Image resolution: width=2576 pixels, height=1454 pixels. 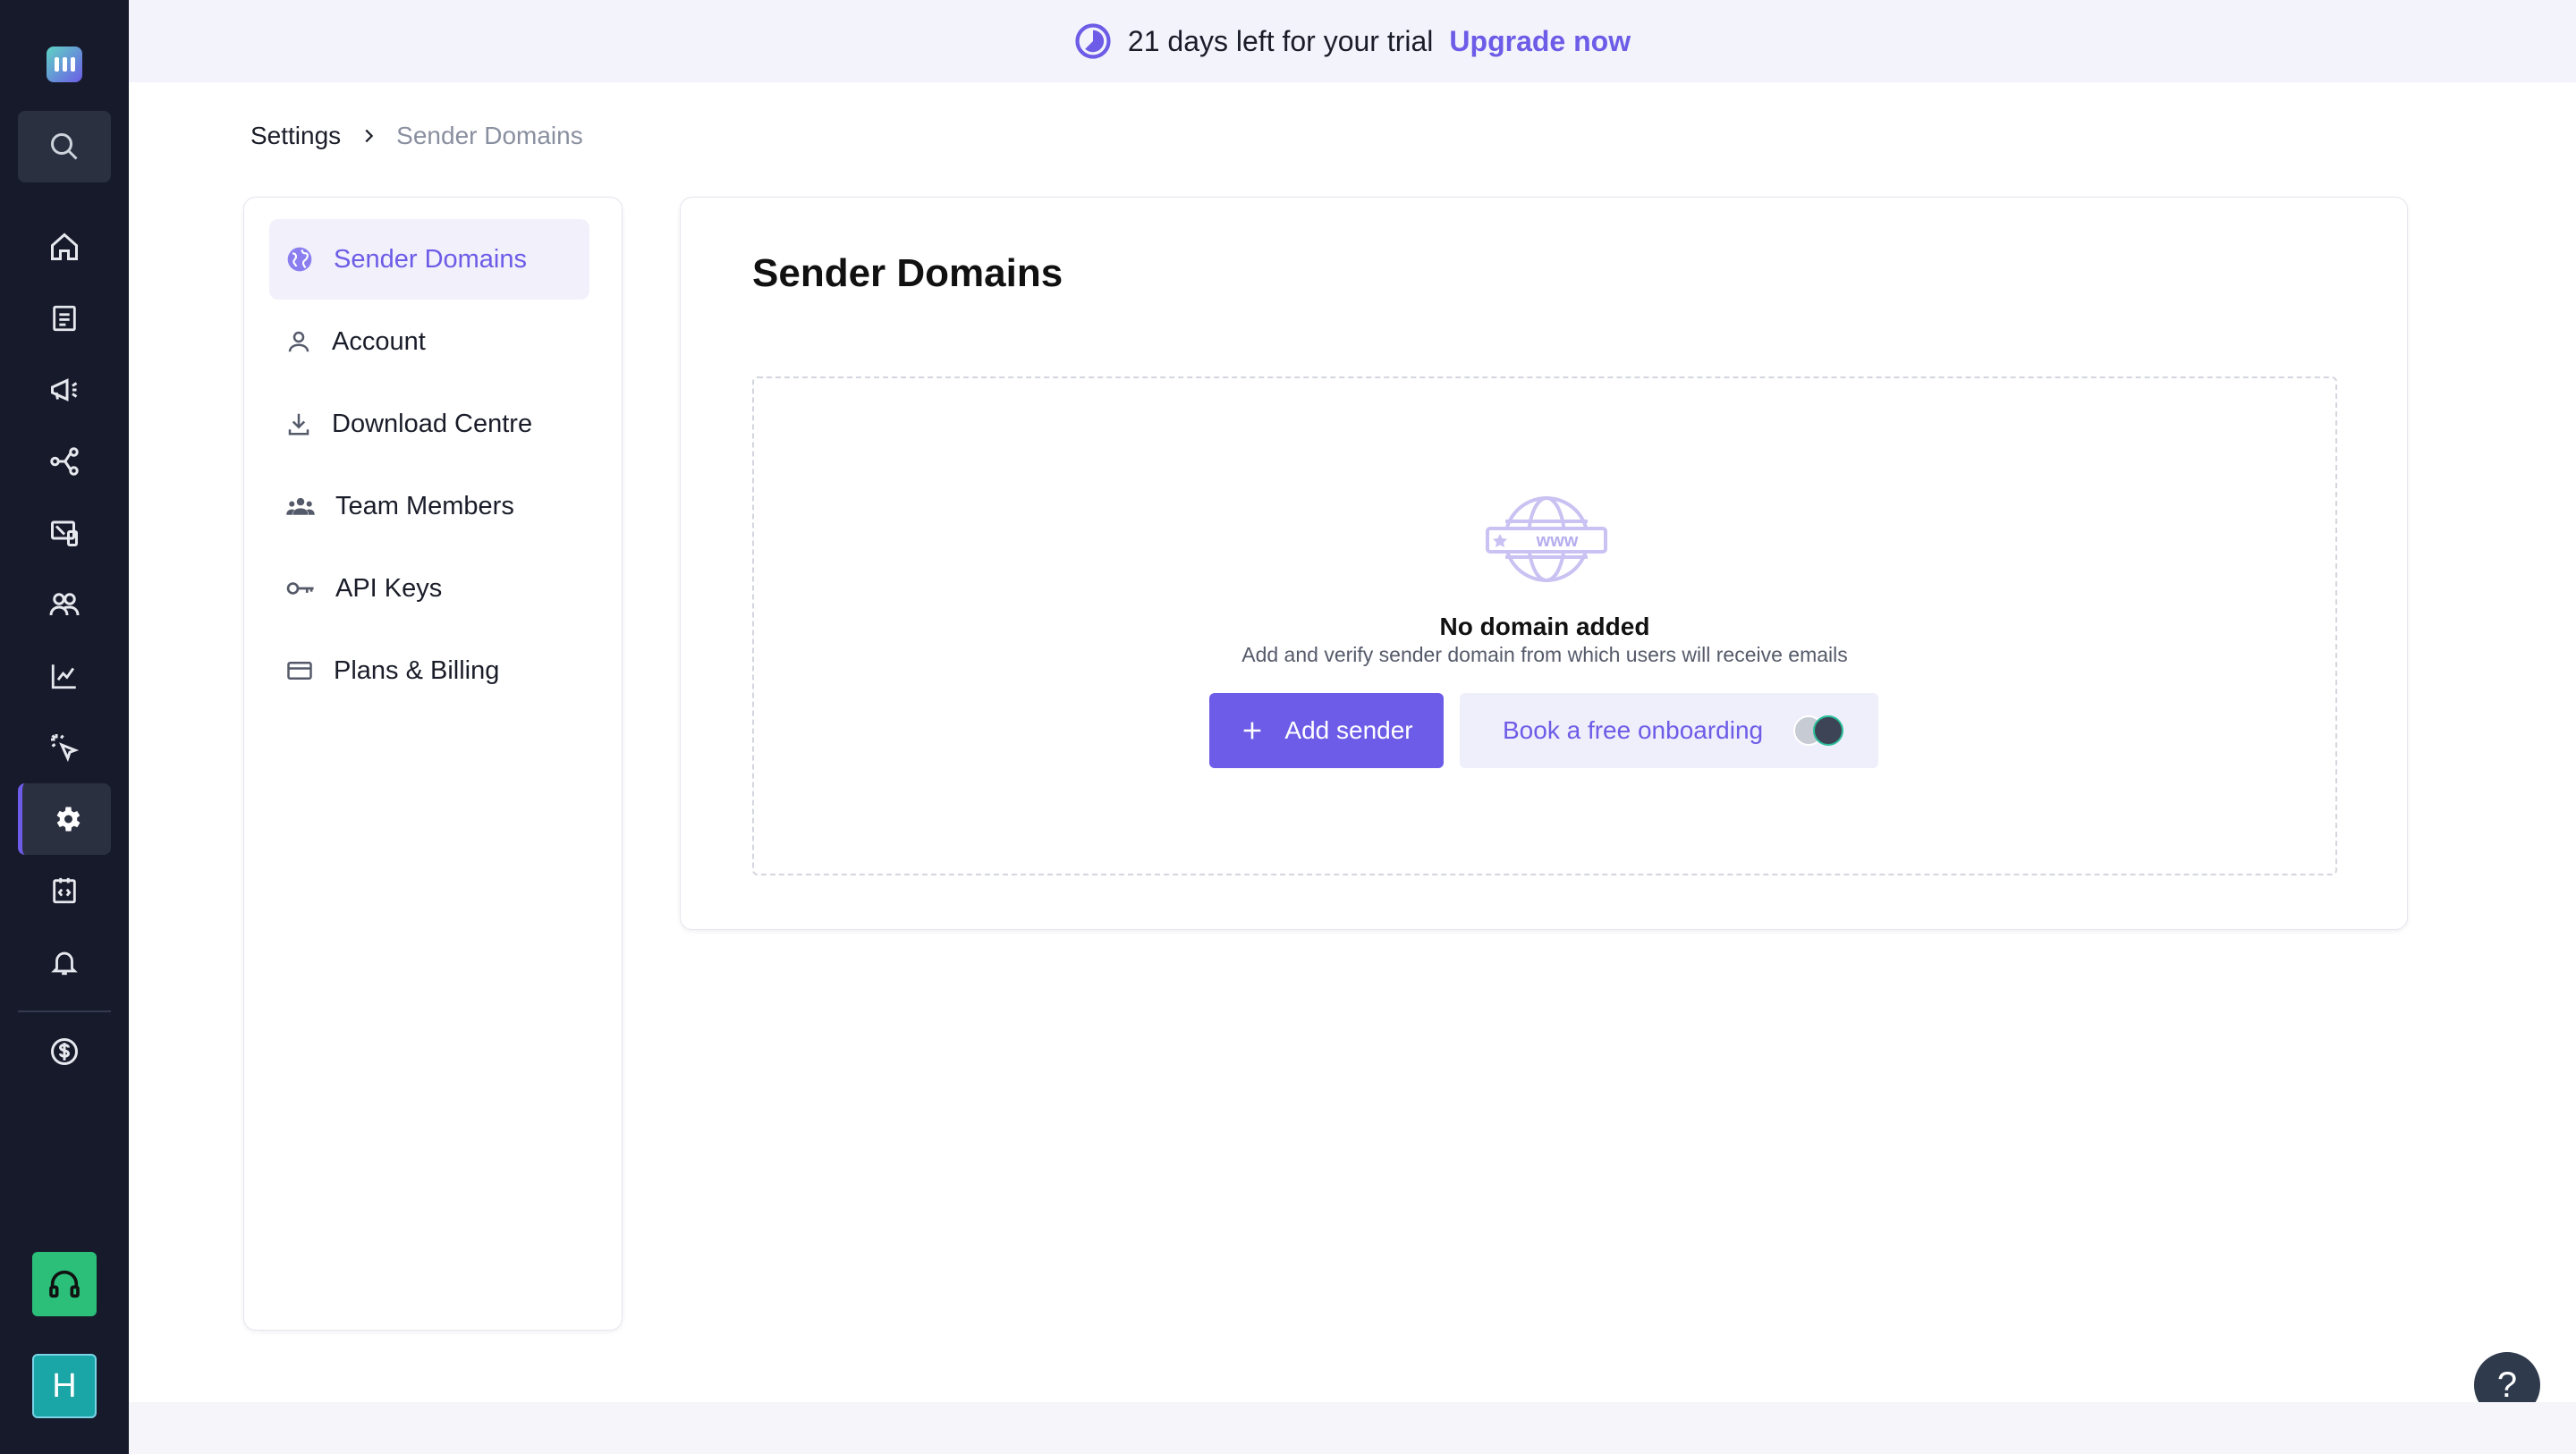 What do you see at coordinates (300, 506) in the screenshot?
I see `team-icon` at bounding box center [300, 506].